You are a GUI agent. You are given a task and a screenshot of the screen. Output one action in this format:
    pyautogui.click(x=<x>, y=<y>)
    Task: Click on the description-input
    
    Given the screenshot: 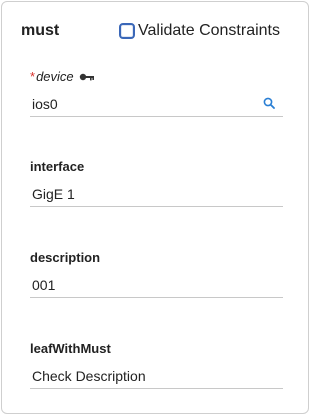 What is the action you would take?
    pyautogui.click(x=141, y=285)
    